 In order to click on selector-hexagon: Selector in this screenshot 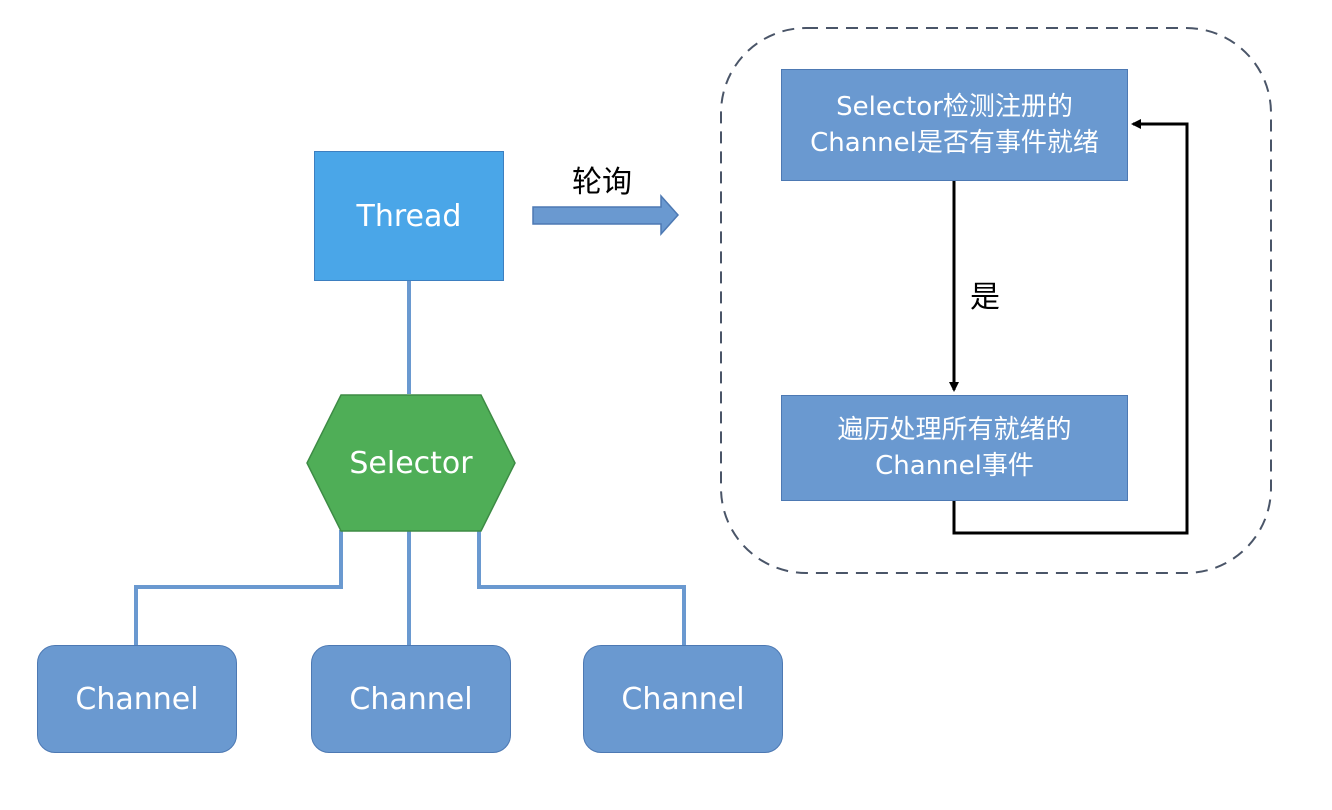, I will do `click(411, 463)`.